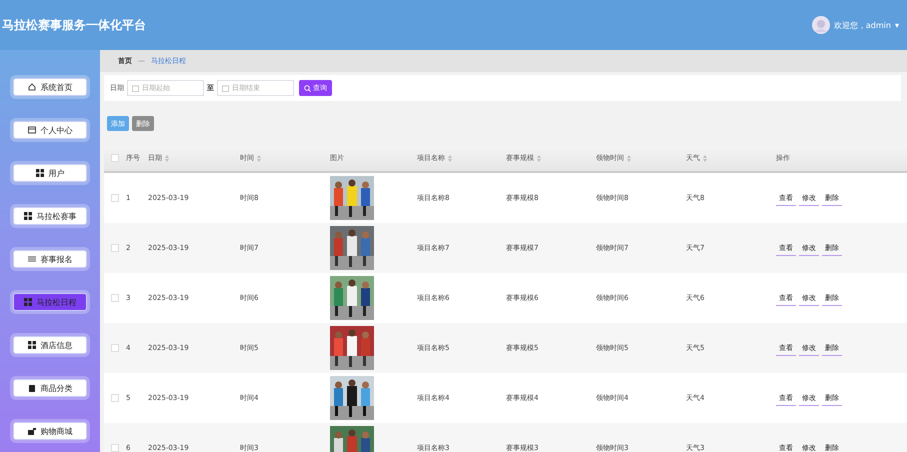 The width and height of the screenshot is (907, 452). What do you see at coordinates (32, 130) in the screenshot?
I see `card-icon` at bounding box center [32, 130].